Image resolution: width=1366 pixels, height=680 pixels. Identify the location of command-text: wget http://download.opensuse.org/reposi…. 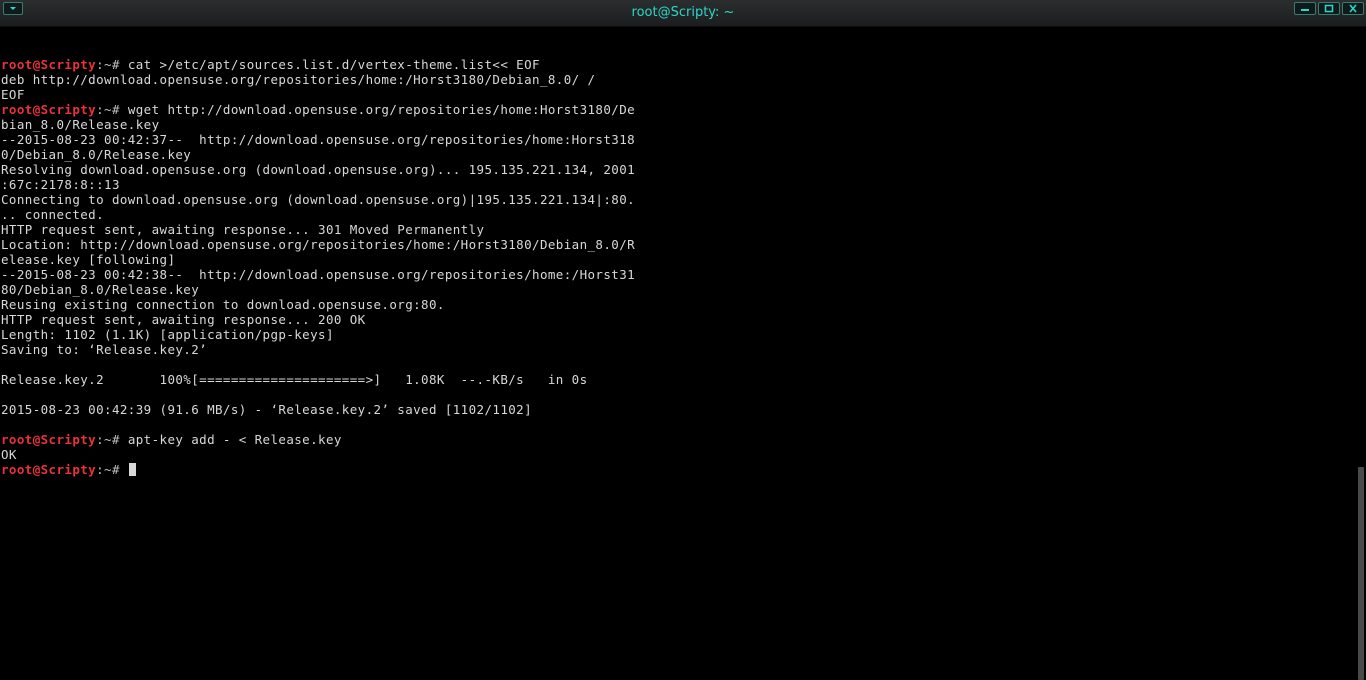
(377, 109).